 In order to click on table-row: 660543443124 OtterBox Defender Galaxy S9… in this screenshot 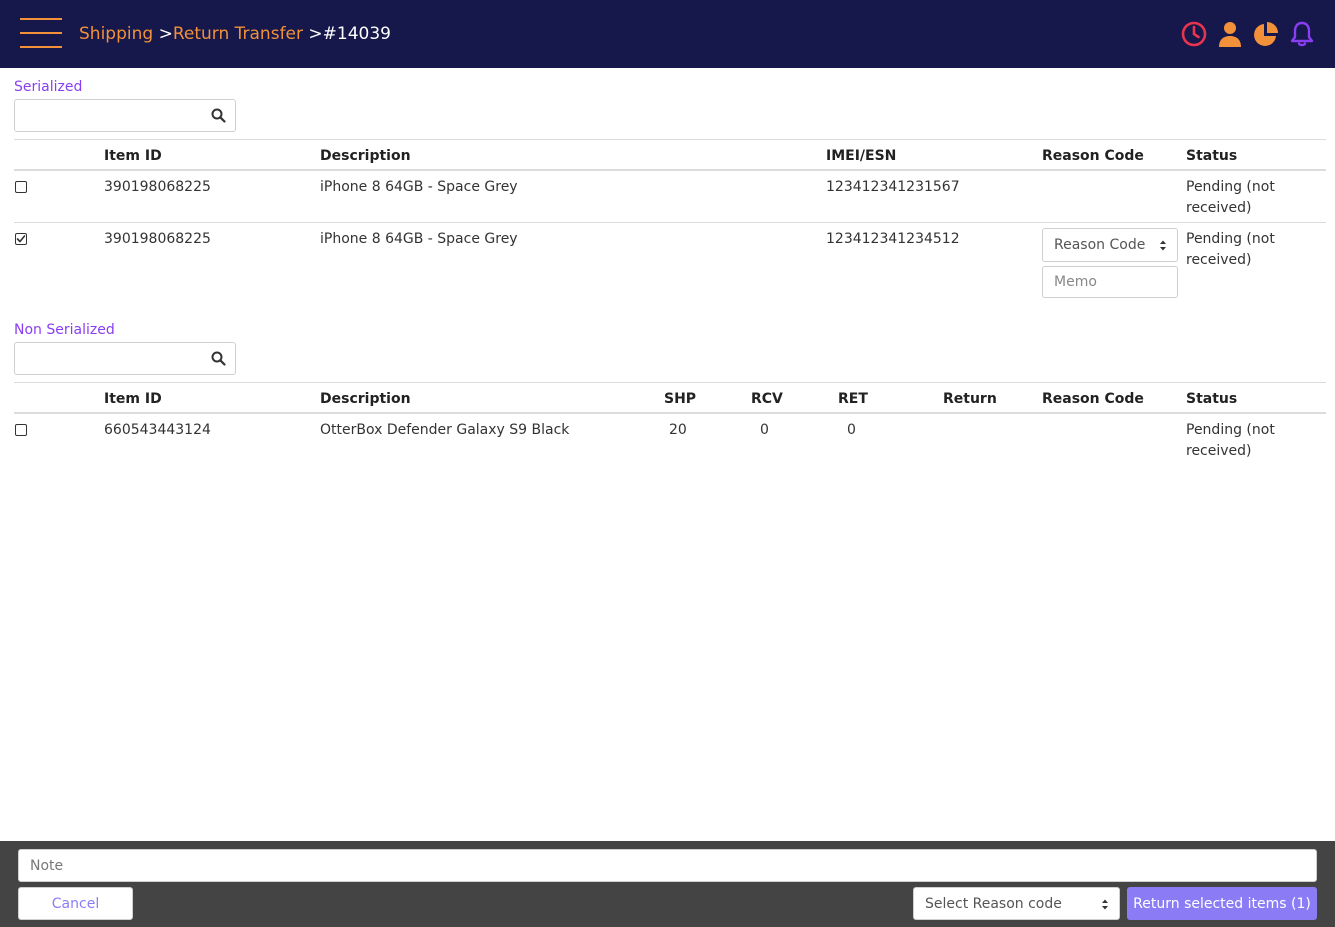, I will do `click(670, 440)`.